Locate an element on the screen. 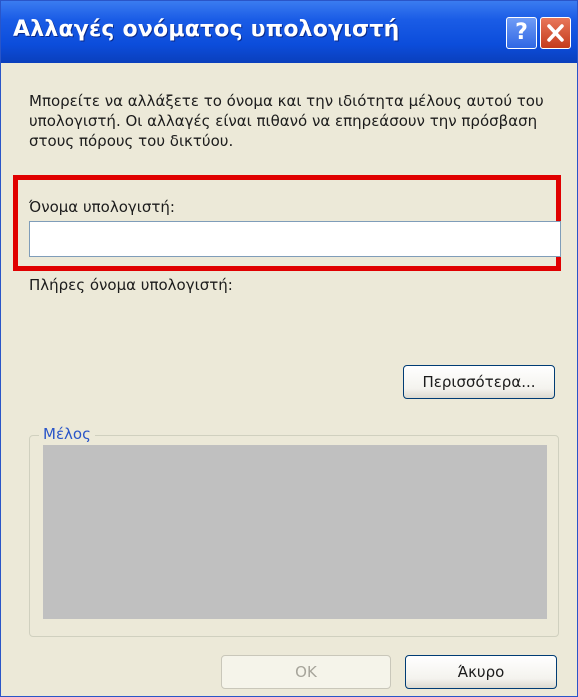 This screenshot has width=578, height=697. title-bar: Αλλαγές ονόματος υπολογιστή ? is located at coordinates (289, 32).